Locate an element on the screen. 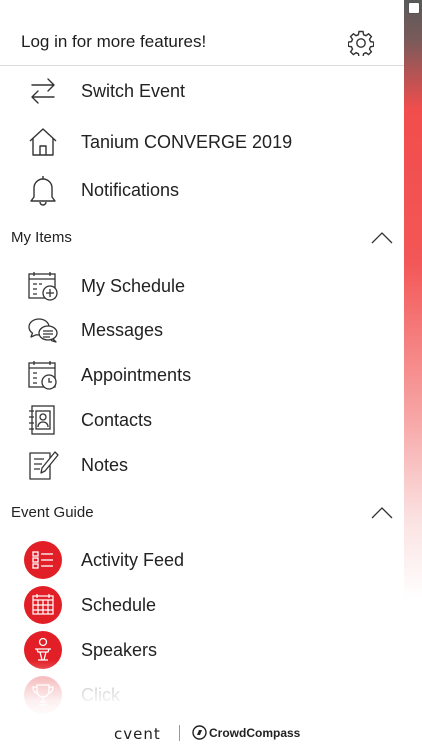 The width and height of the screenshot is (422, 750). menu-item-schedule: Schedule is located at coordinates (202, 605).